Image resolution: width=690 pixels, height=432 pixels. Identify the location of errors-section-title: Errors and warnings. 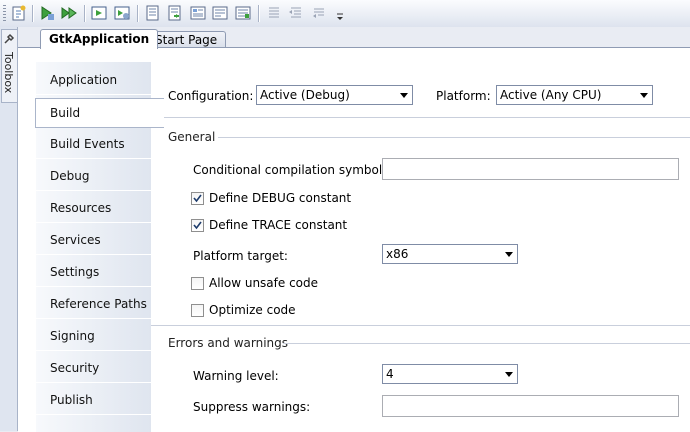
(228, 343).